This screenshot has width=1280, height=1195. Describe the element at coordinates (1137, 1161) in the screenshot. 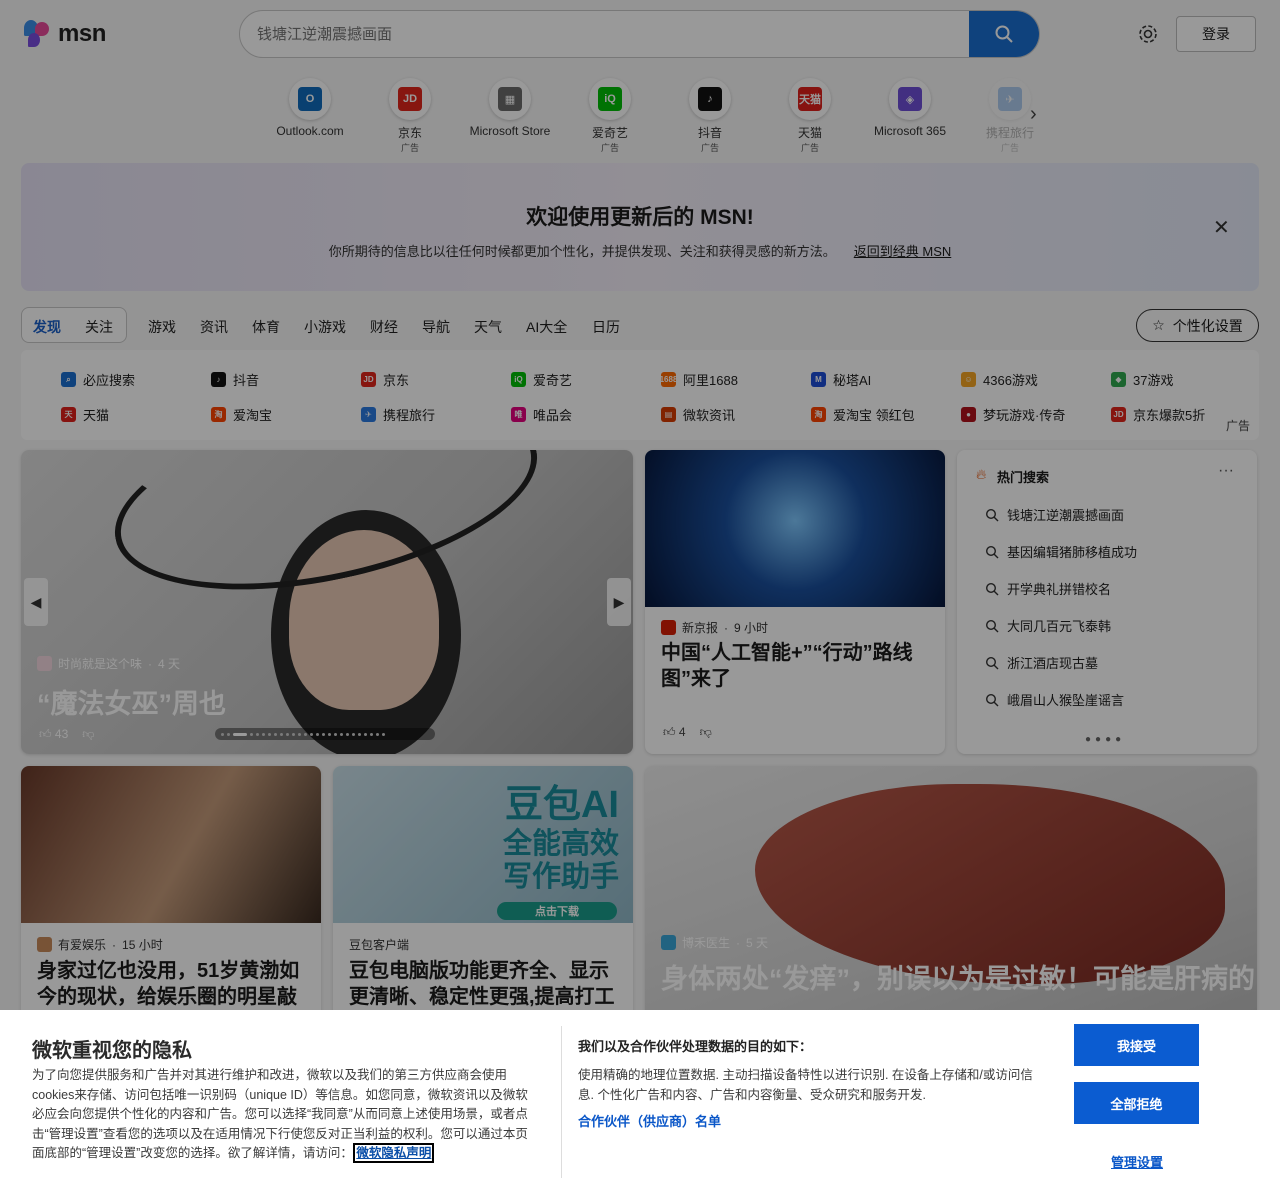

I see `manage-settings-link: 管理设置` at that location.